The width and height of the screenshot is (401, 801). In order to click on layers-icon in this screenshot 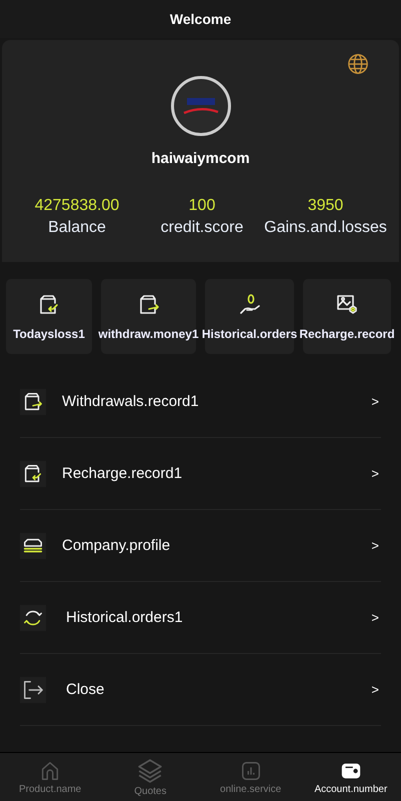, I will do `click(150, 771)`.